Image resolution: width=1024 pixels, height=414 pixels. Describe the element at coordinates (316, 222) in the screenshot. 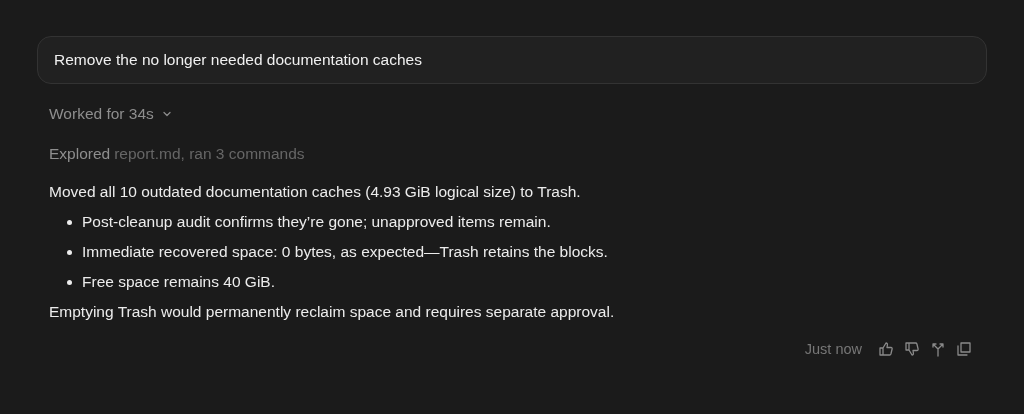

I see `bullet-text: Post-cleanup audit confirms they’re gone; unapproved items remain.` at that location.